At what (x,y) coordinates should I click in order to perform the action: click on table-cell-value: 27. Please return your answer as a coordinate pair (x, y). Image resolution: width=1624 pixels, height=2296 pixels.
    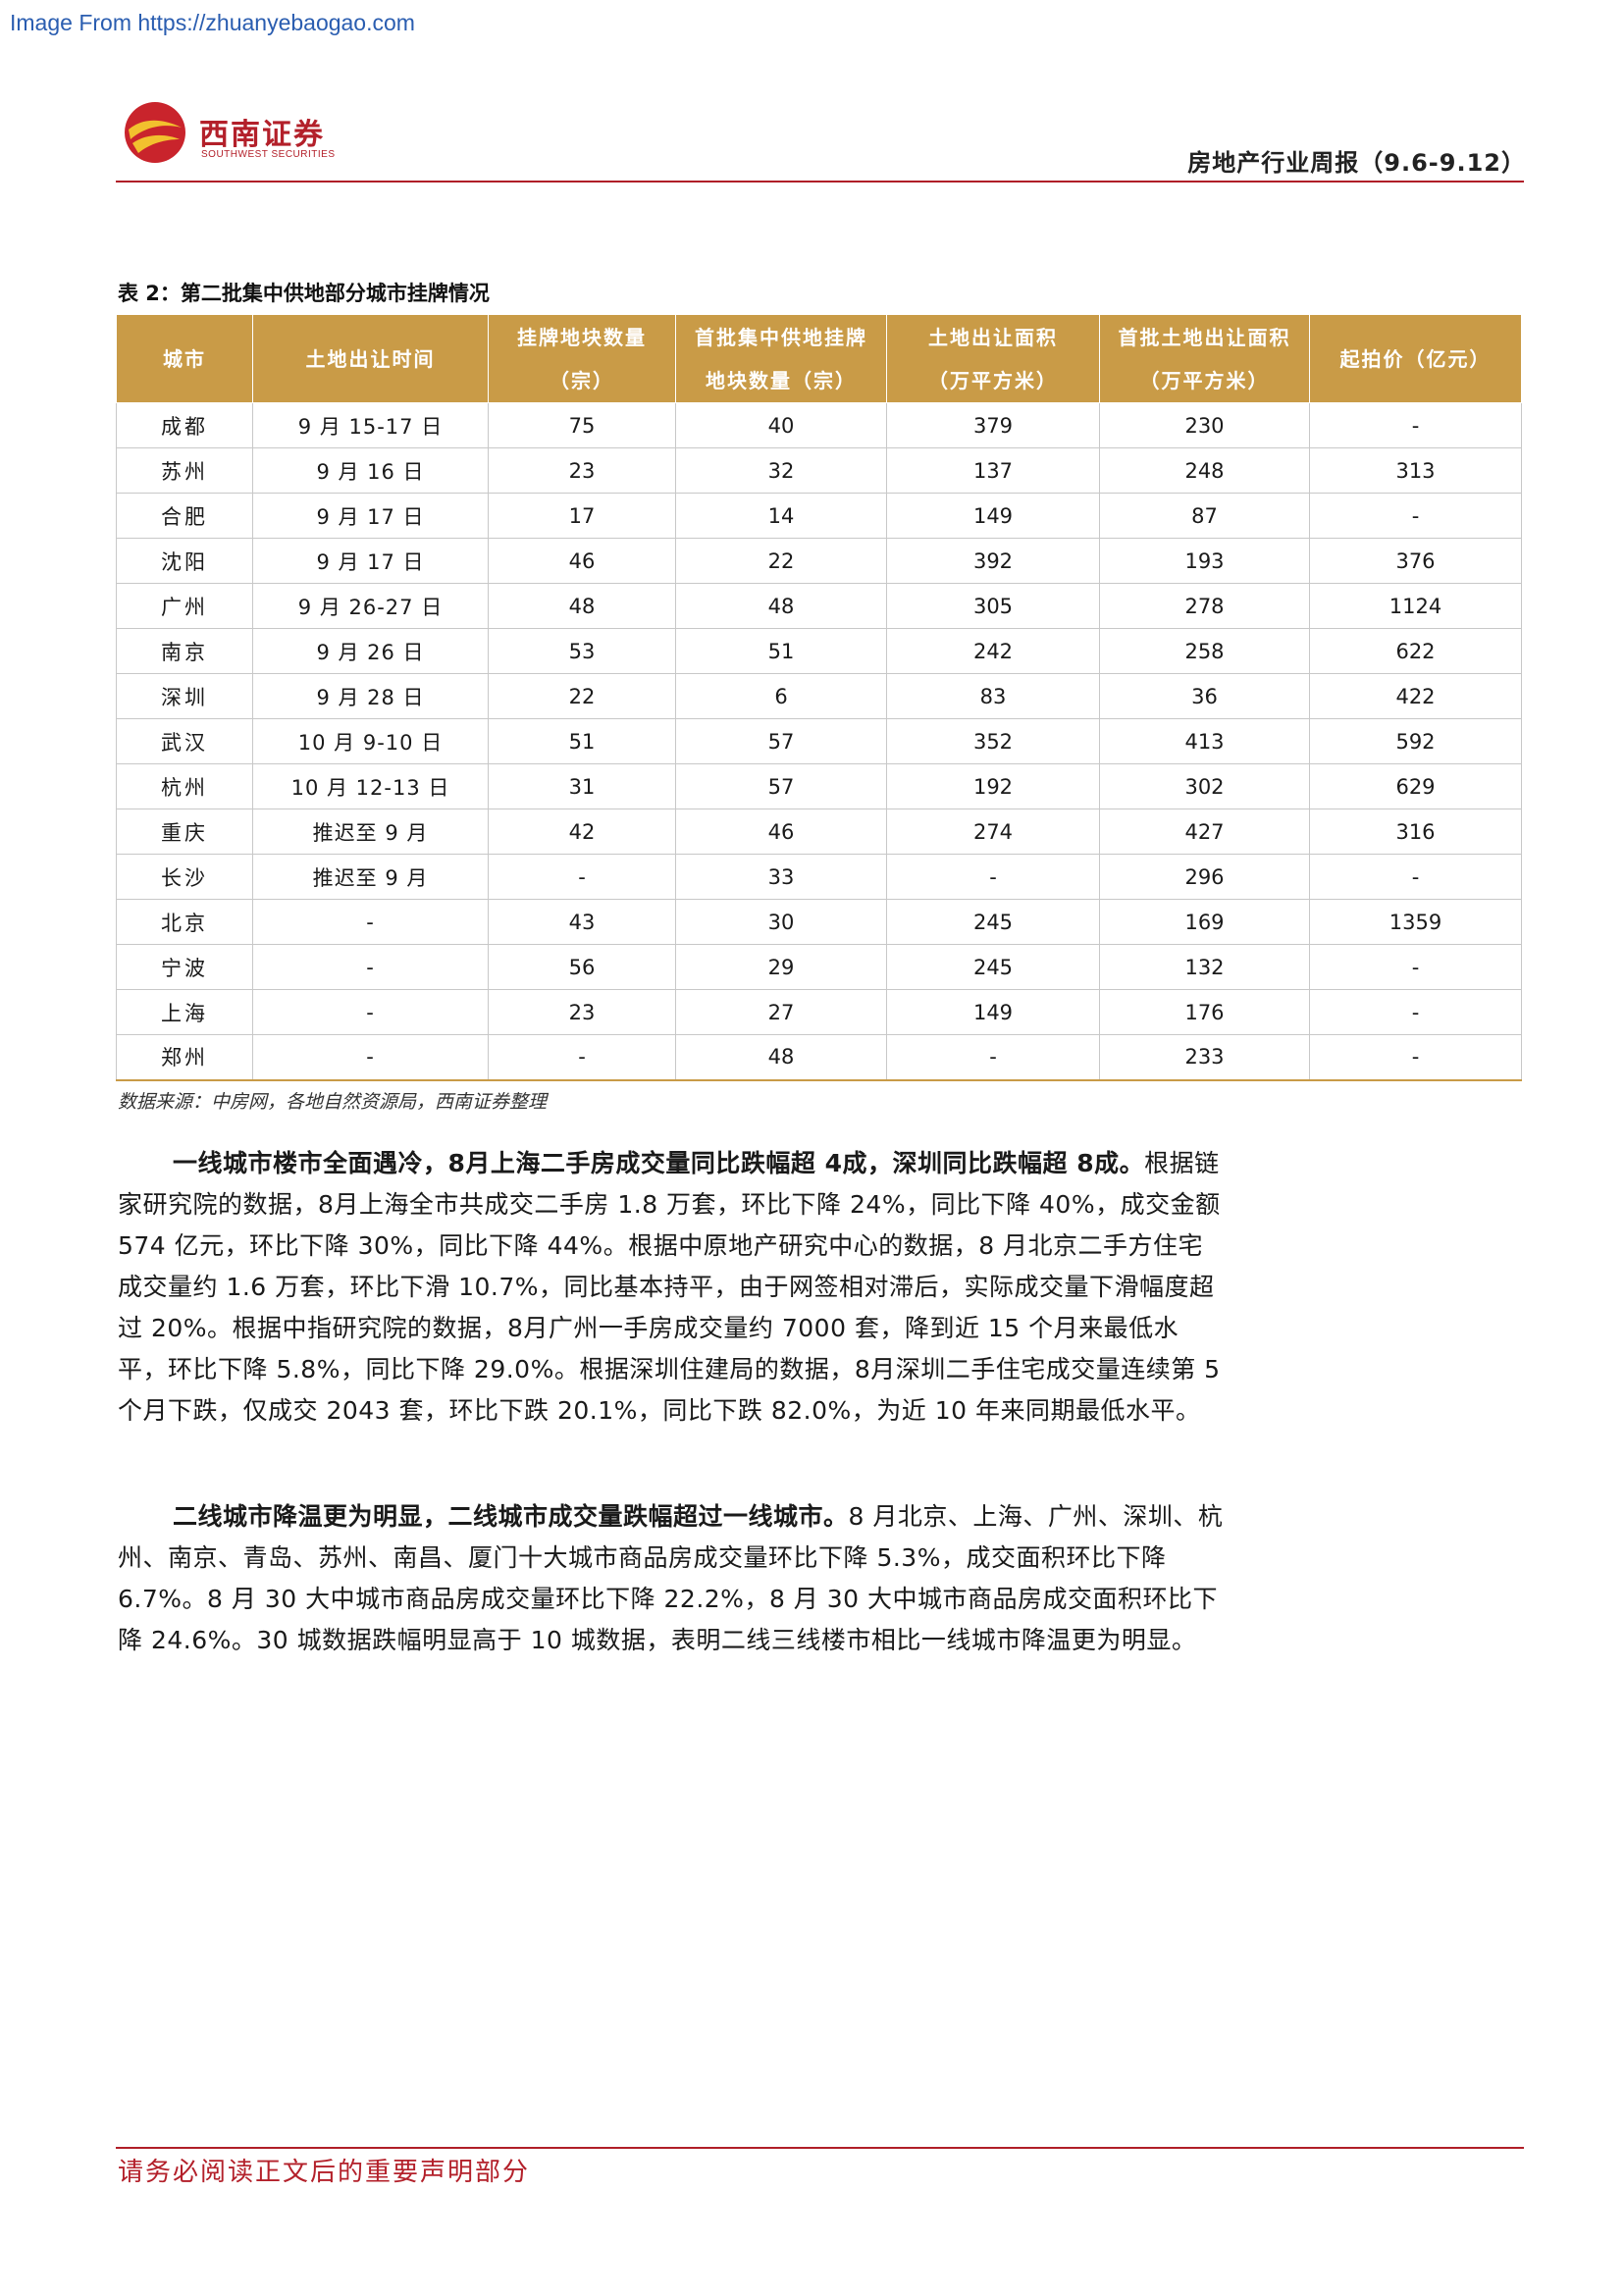
    Looking at the image, I should click on (781, 1012).